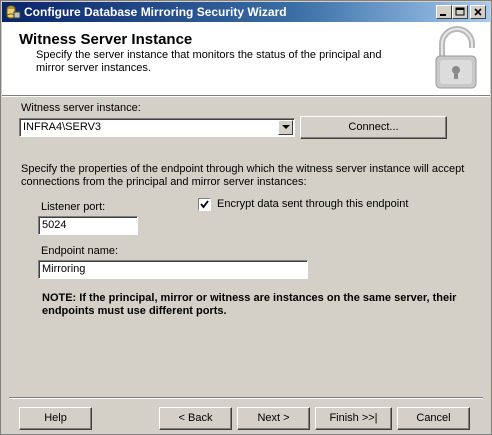 The image size is (492, 435). What do you see at coordinates (88, 225) in the screenshot?
I see `listener-port-input: 5024` at bounding box center [88, 225].